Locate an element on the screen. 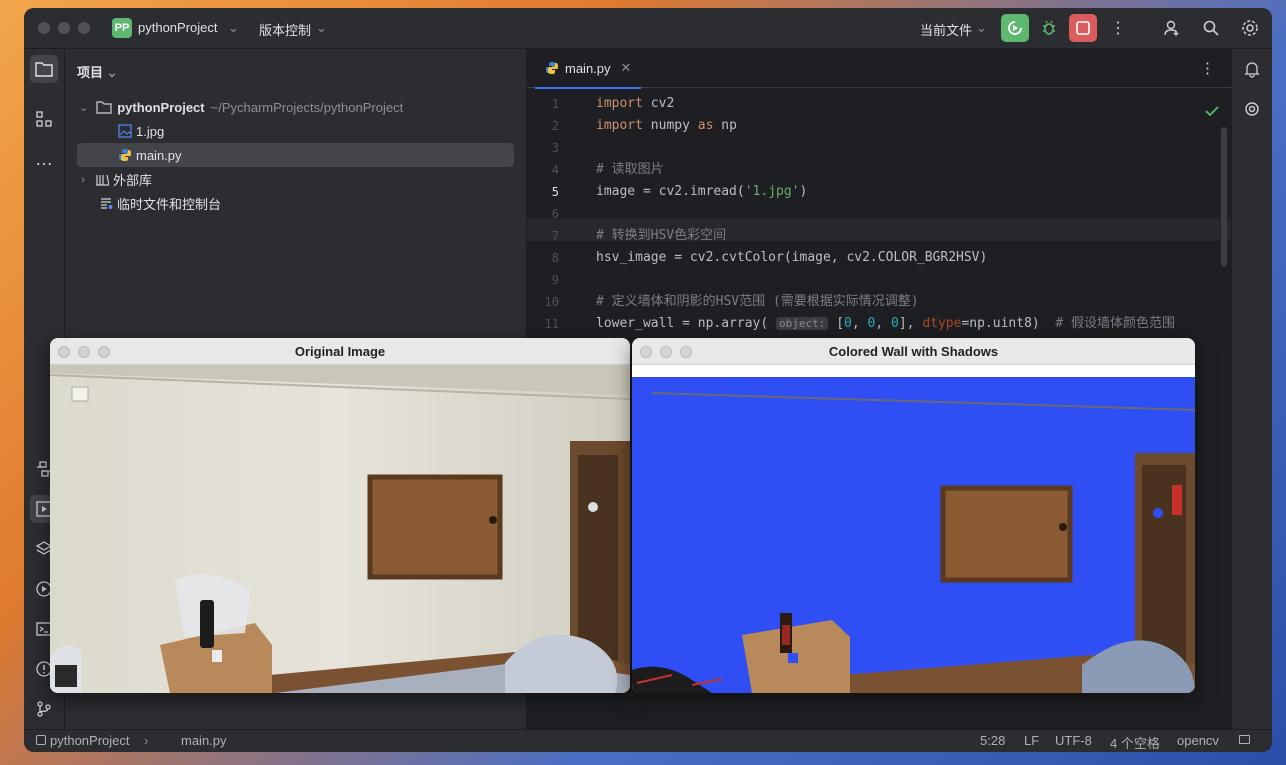 The width and height of the screenshot is (1286, 765). line-number: 4 is located at coordinates (555, 170).